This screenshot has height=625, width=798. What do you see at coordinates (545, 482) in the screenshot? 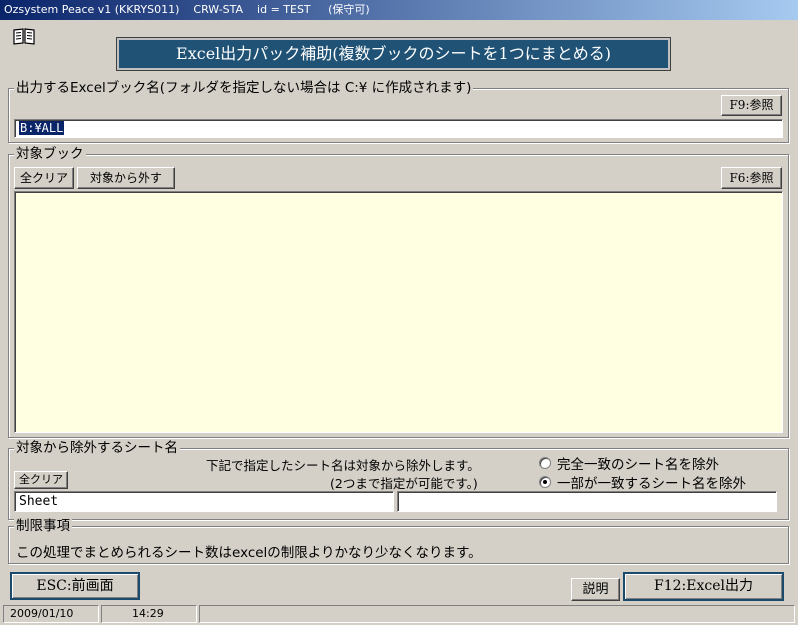
I see `radio-partial-match` at bounding box center [545, 482].